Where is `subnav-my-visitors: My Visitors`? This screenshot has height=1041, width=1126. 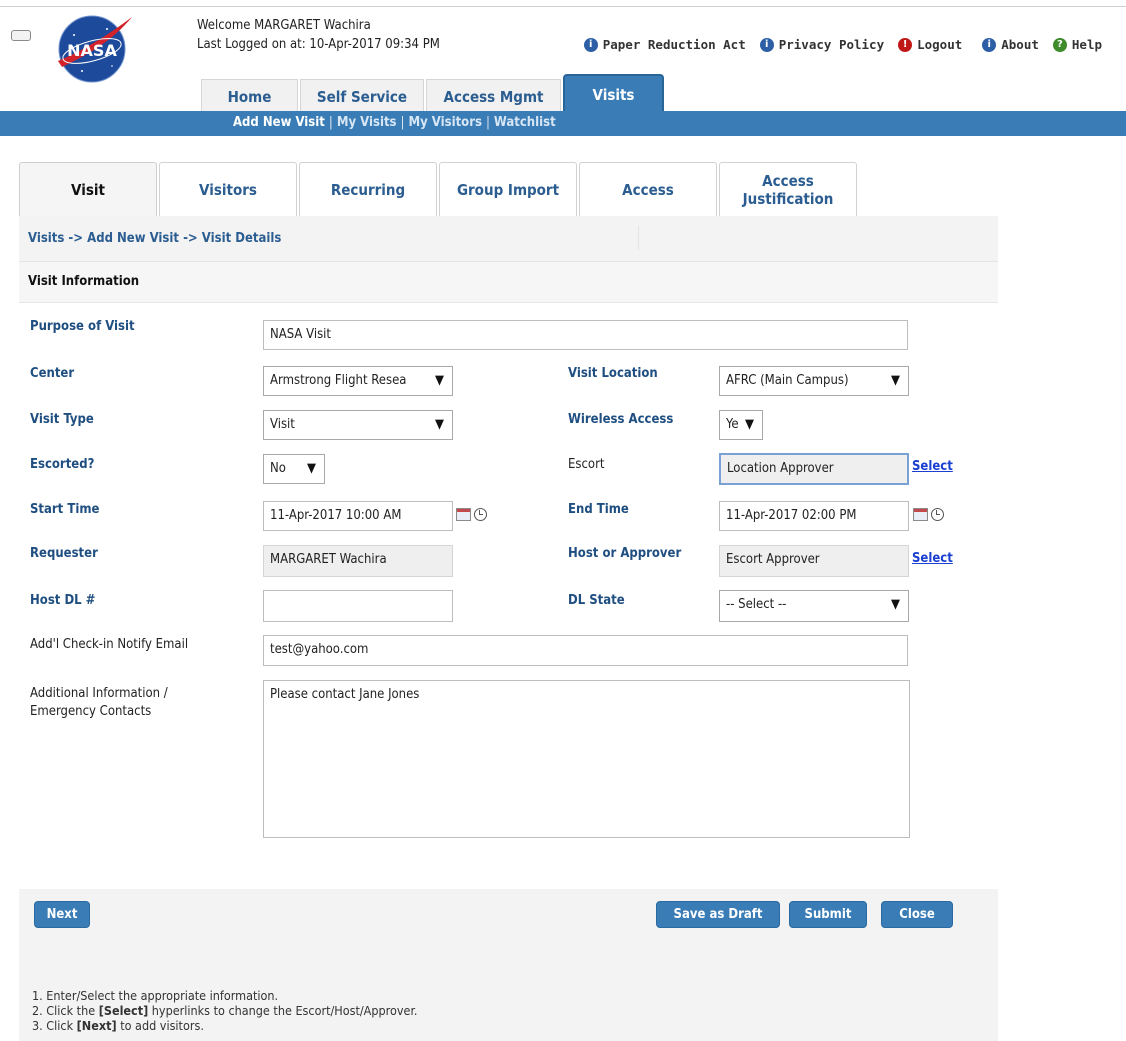
subnav-my-visitors: My Visitors is located at coordinates (445, 122).